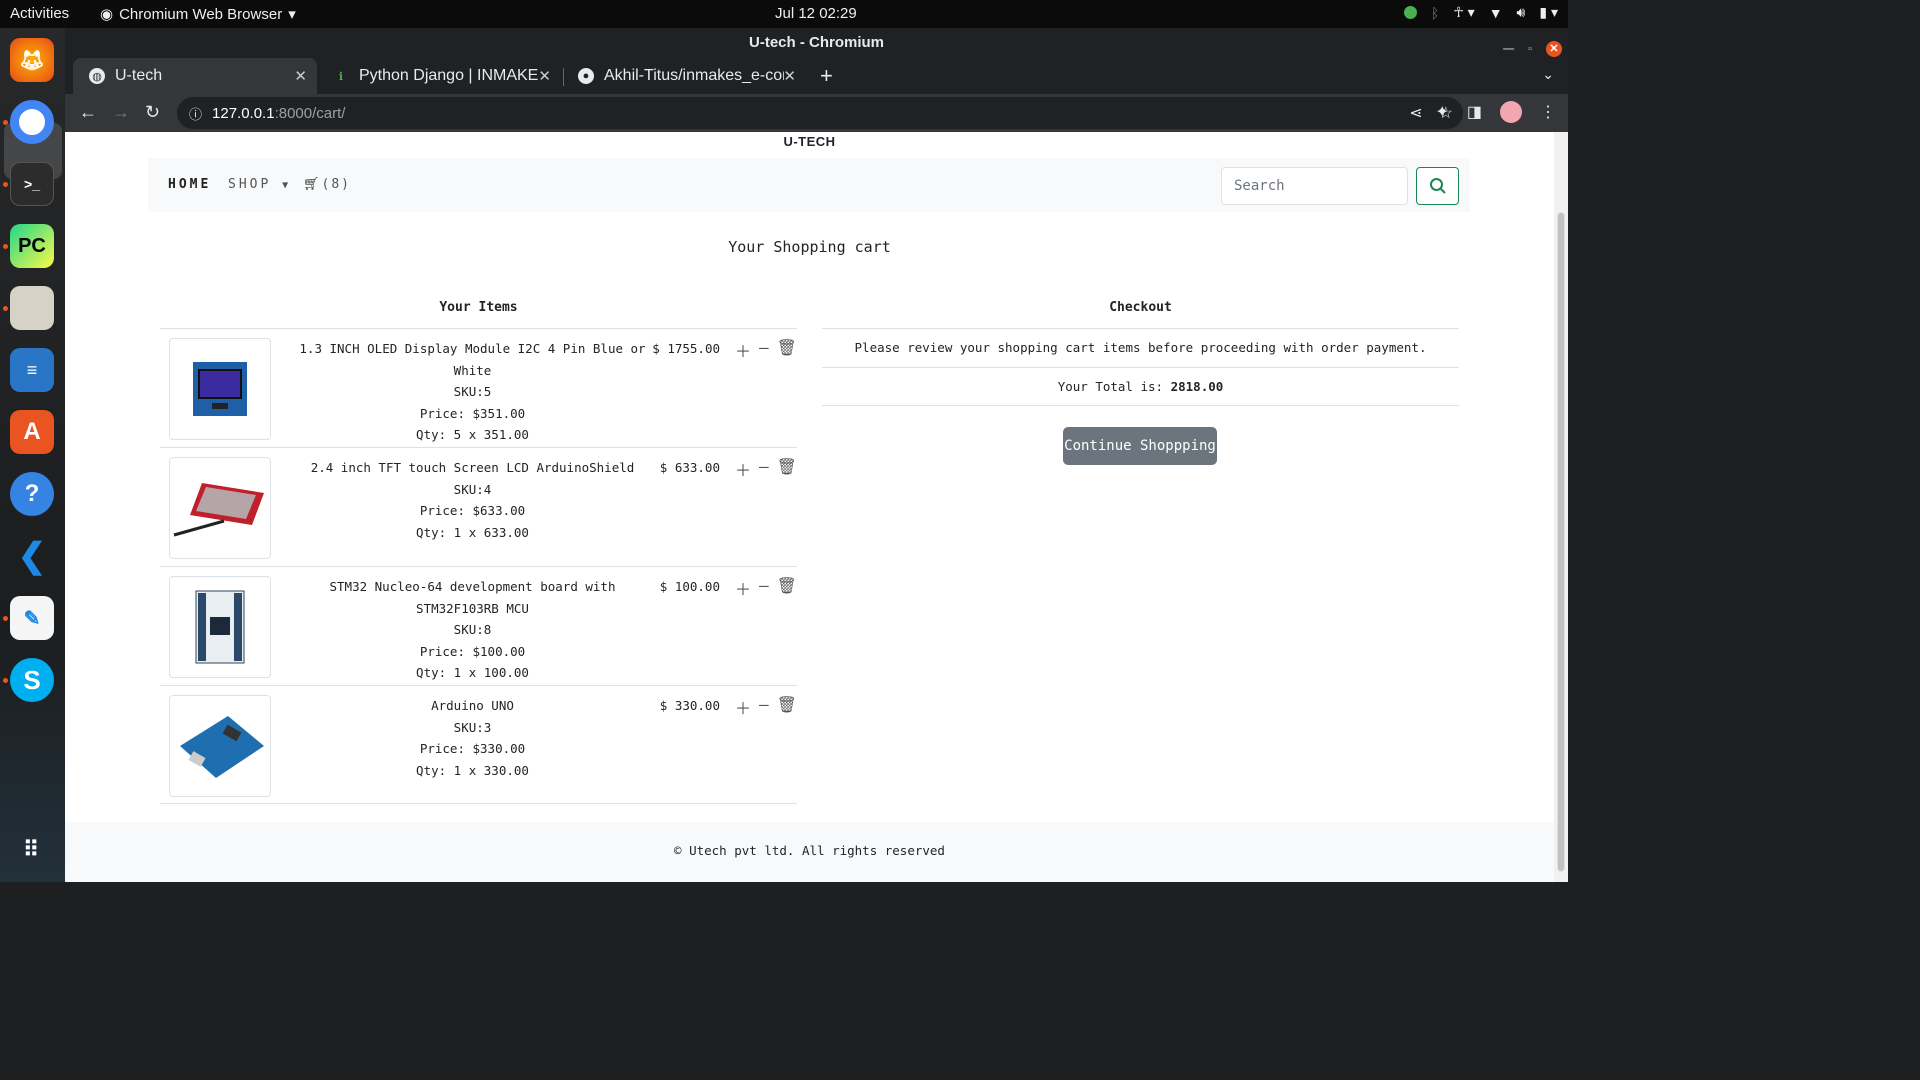 The image size is (1920, 1080). I want to click on cart-count: (8), so click(336, 184).